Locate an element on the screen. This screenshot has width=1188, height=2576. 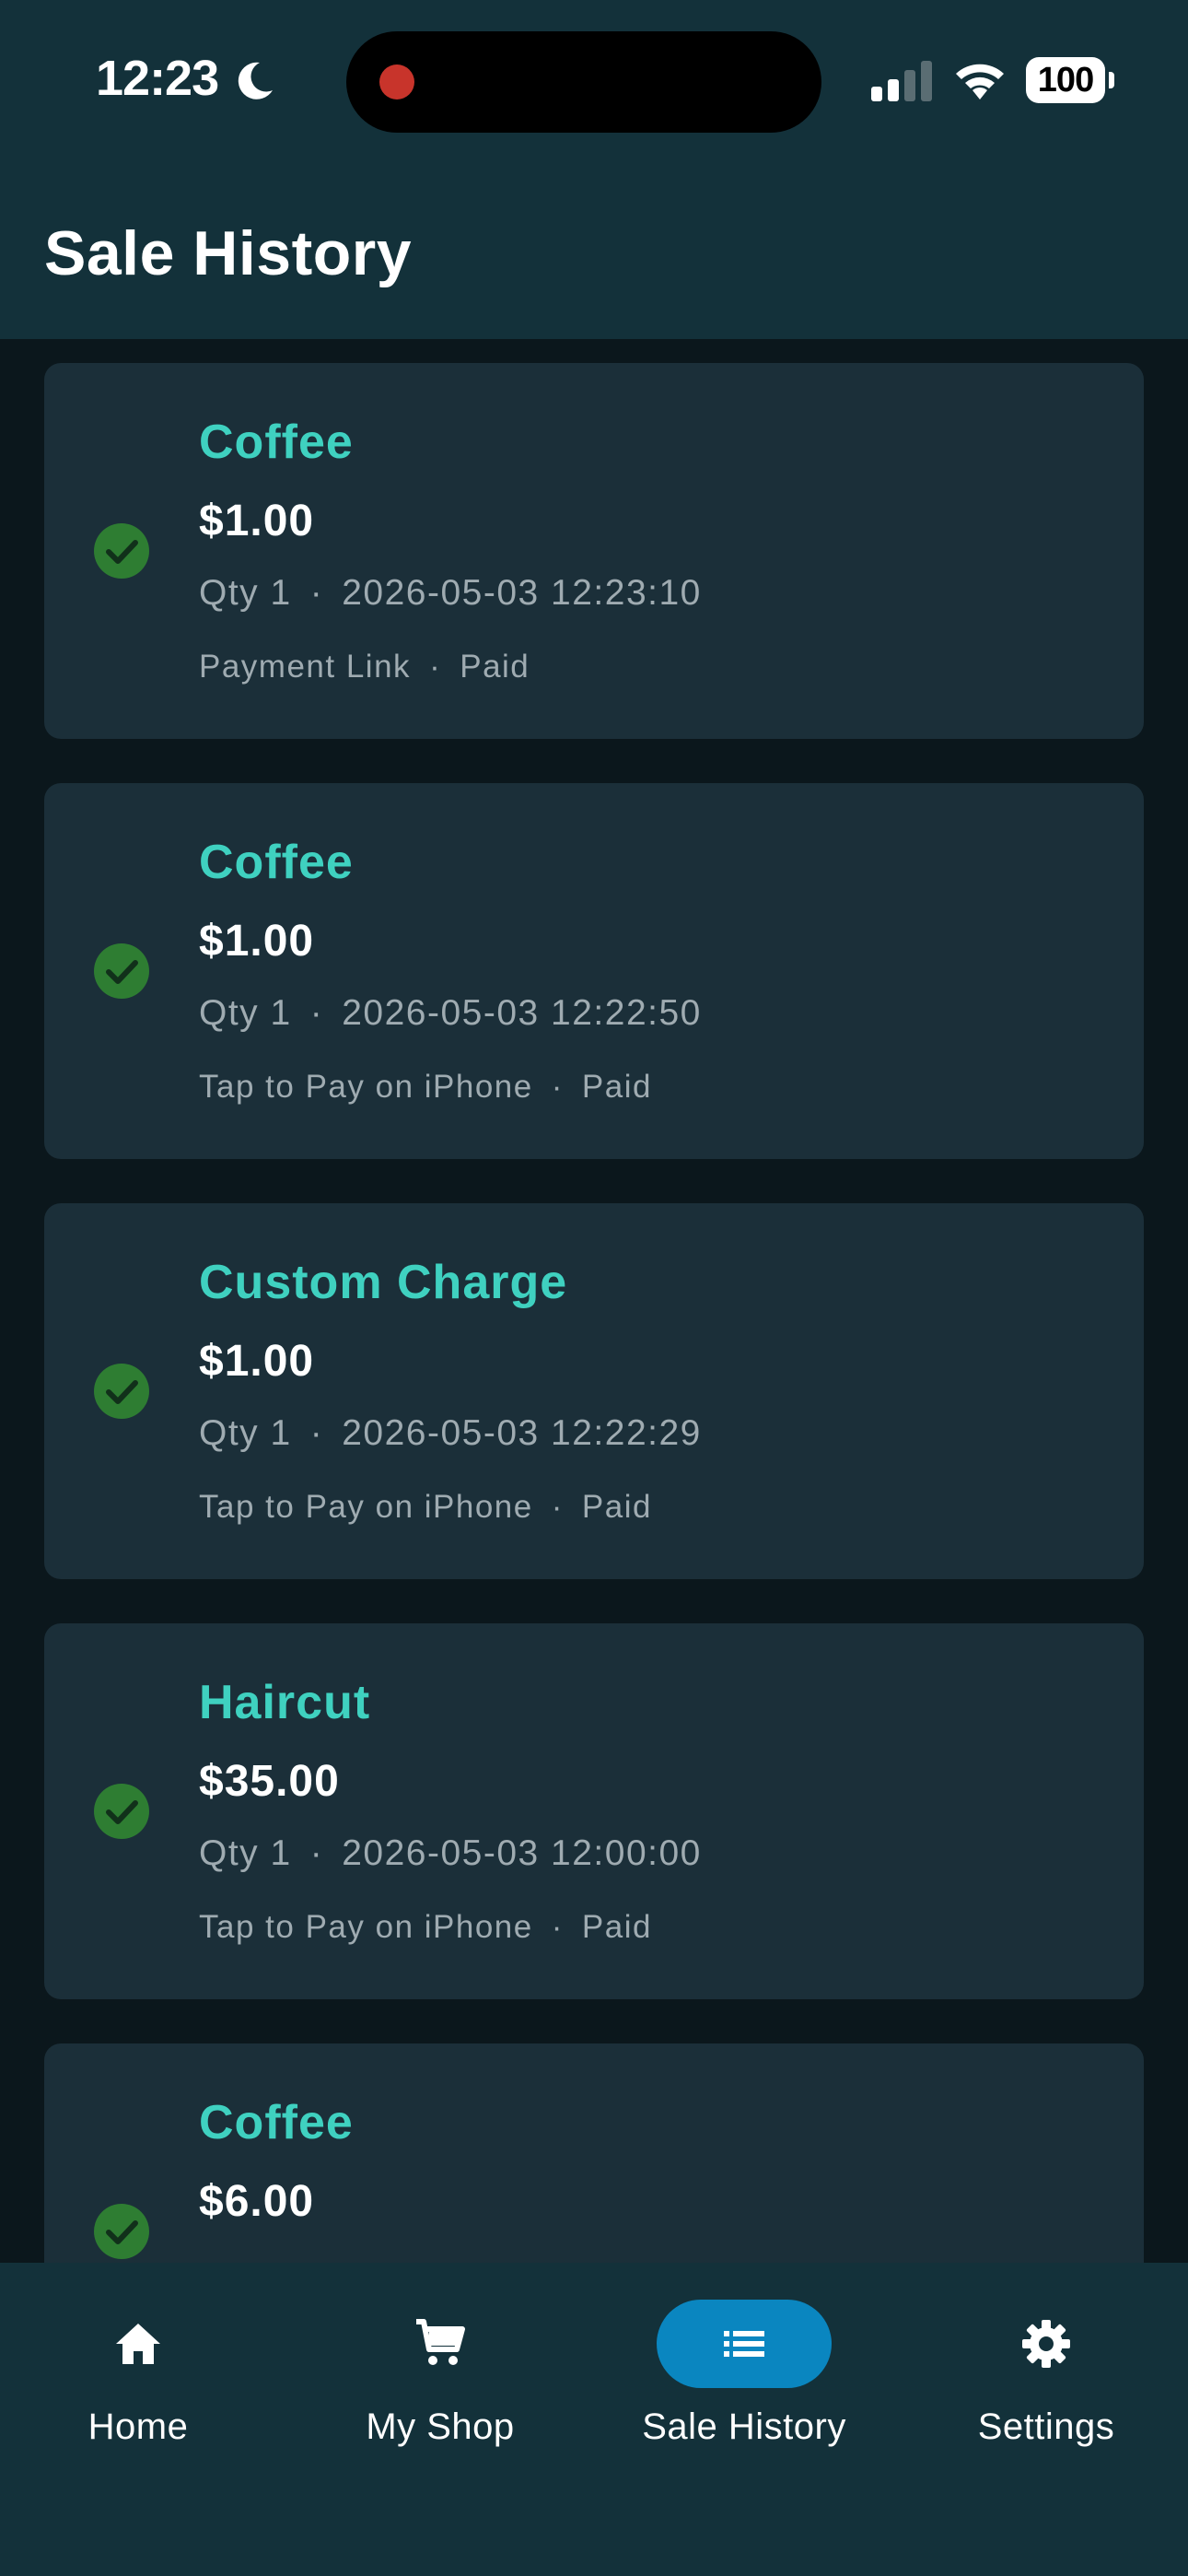
sale-item-meta: Qty 1 · 2026-05-03 12:00:00 is located at coordinates (451, 1853).